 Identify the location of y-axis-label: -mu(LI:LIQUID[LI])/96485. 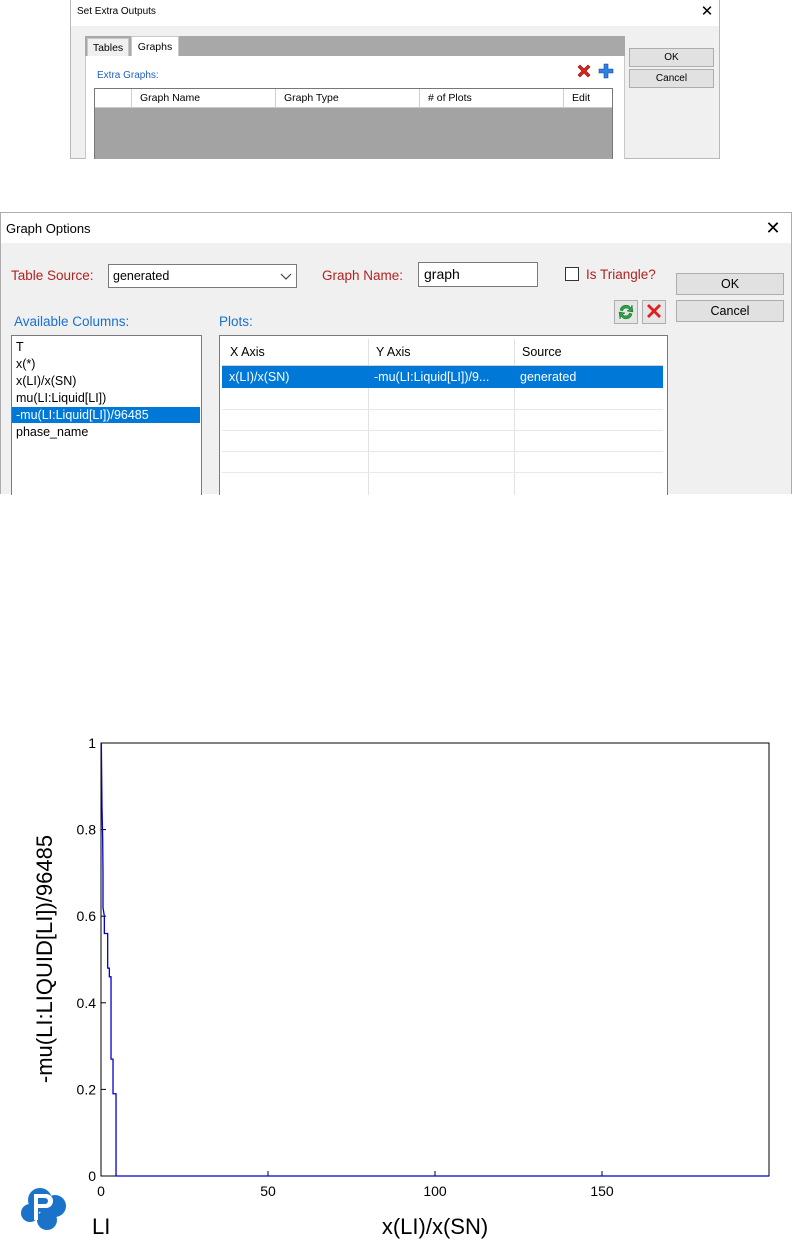
(44, 959).